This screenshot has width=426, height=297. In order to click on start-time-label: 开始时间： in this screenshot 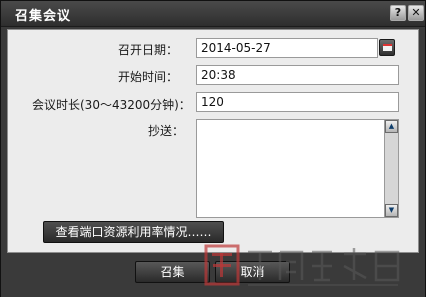, I will do `click(148, 77)`.